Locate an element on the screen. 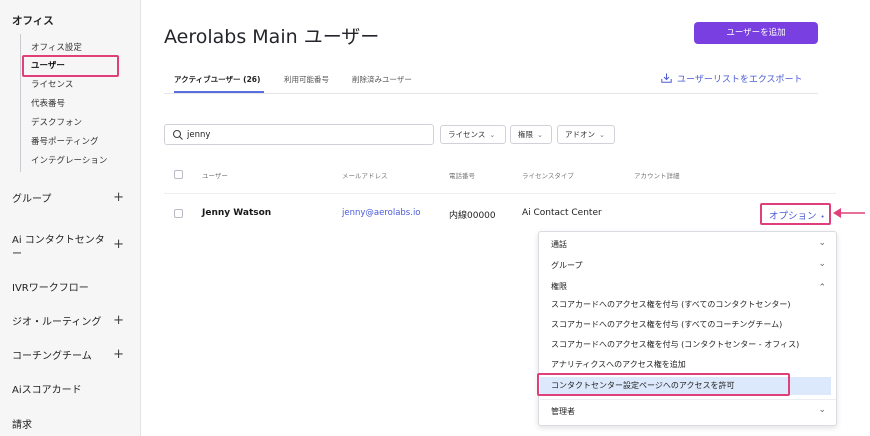  sidebar-section-ivr-workflow: IVRワークフロー is located at coordinates (73, 289).